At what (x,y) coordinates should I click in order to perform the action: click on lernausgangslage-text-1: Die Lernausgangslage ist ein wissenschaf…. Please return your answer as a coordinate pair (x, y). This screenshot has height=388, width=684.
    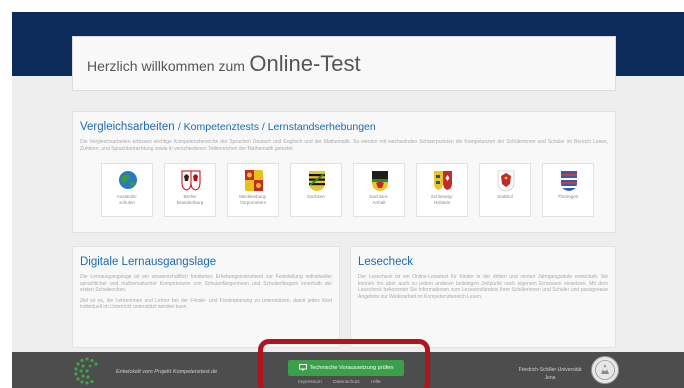
    Looking at the image, I should click on (206, 283).